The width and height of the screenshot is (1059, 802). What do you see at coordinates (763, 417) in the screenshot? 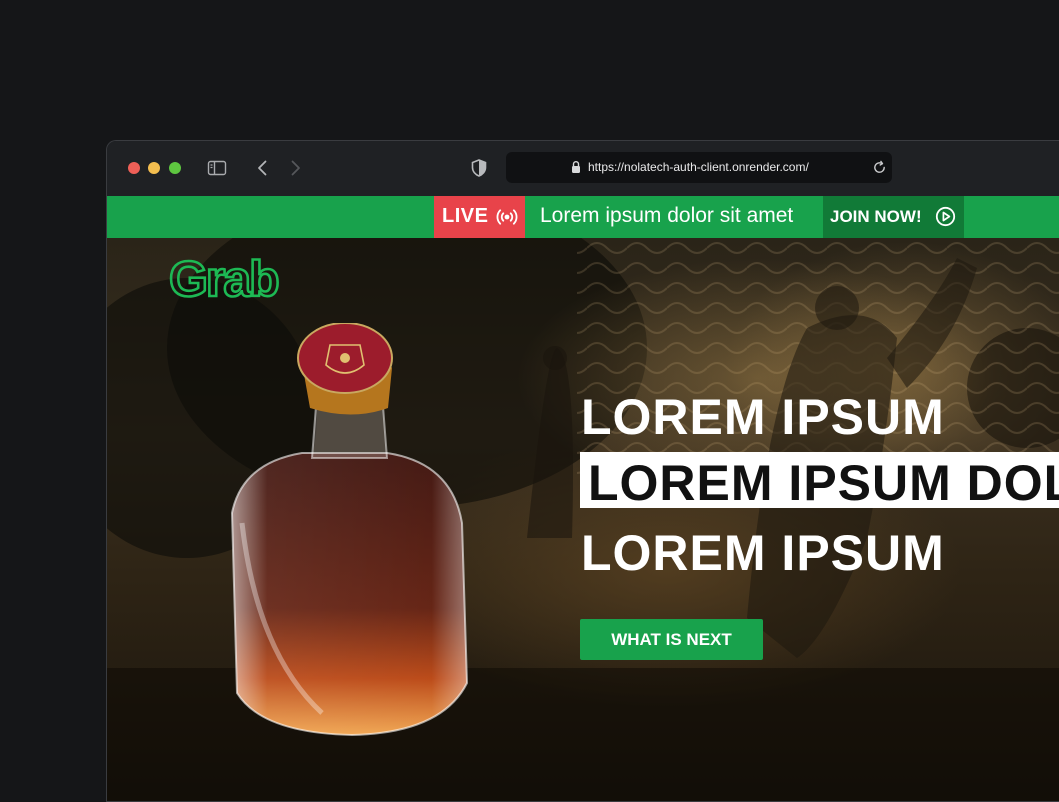
I see `headline-line-1: LOREM IPSUM` at bounding box center [763, 417].